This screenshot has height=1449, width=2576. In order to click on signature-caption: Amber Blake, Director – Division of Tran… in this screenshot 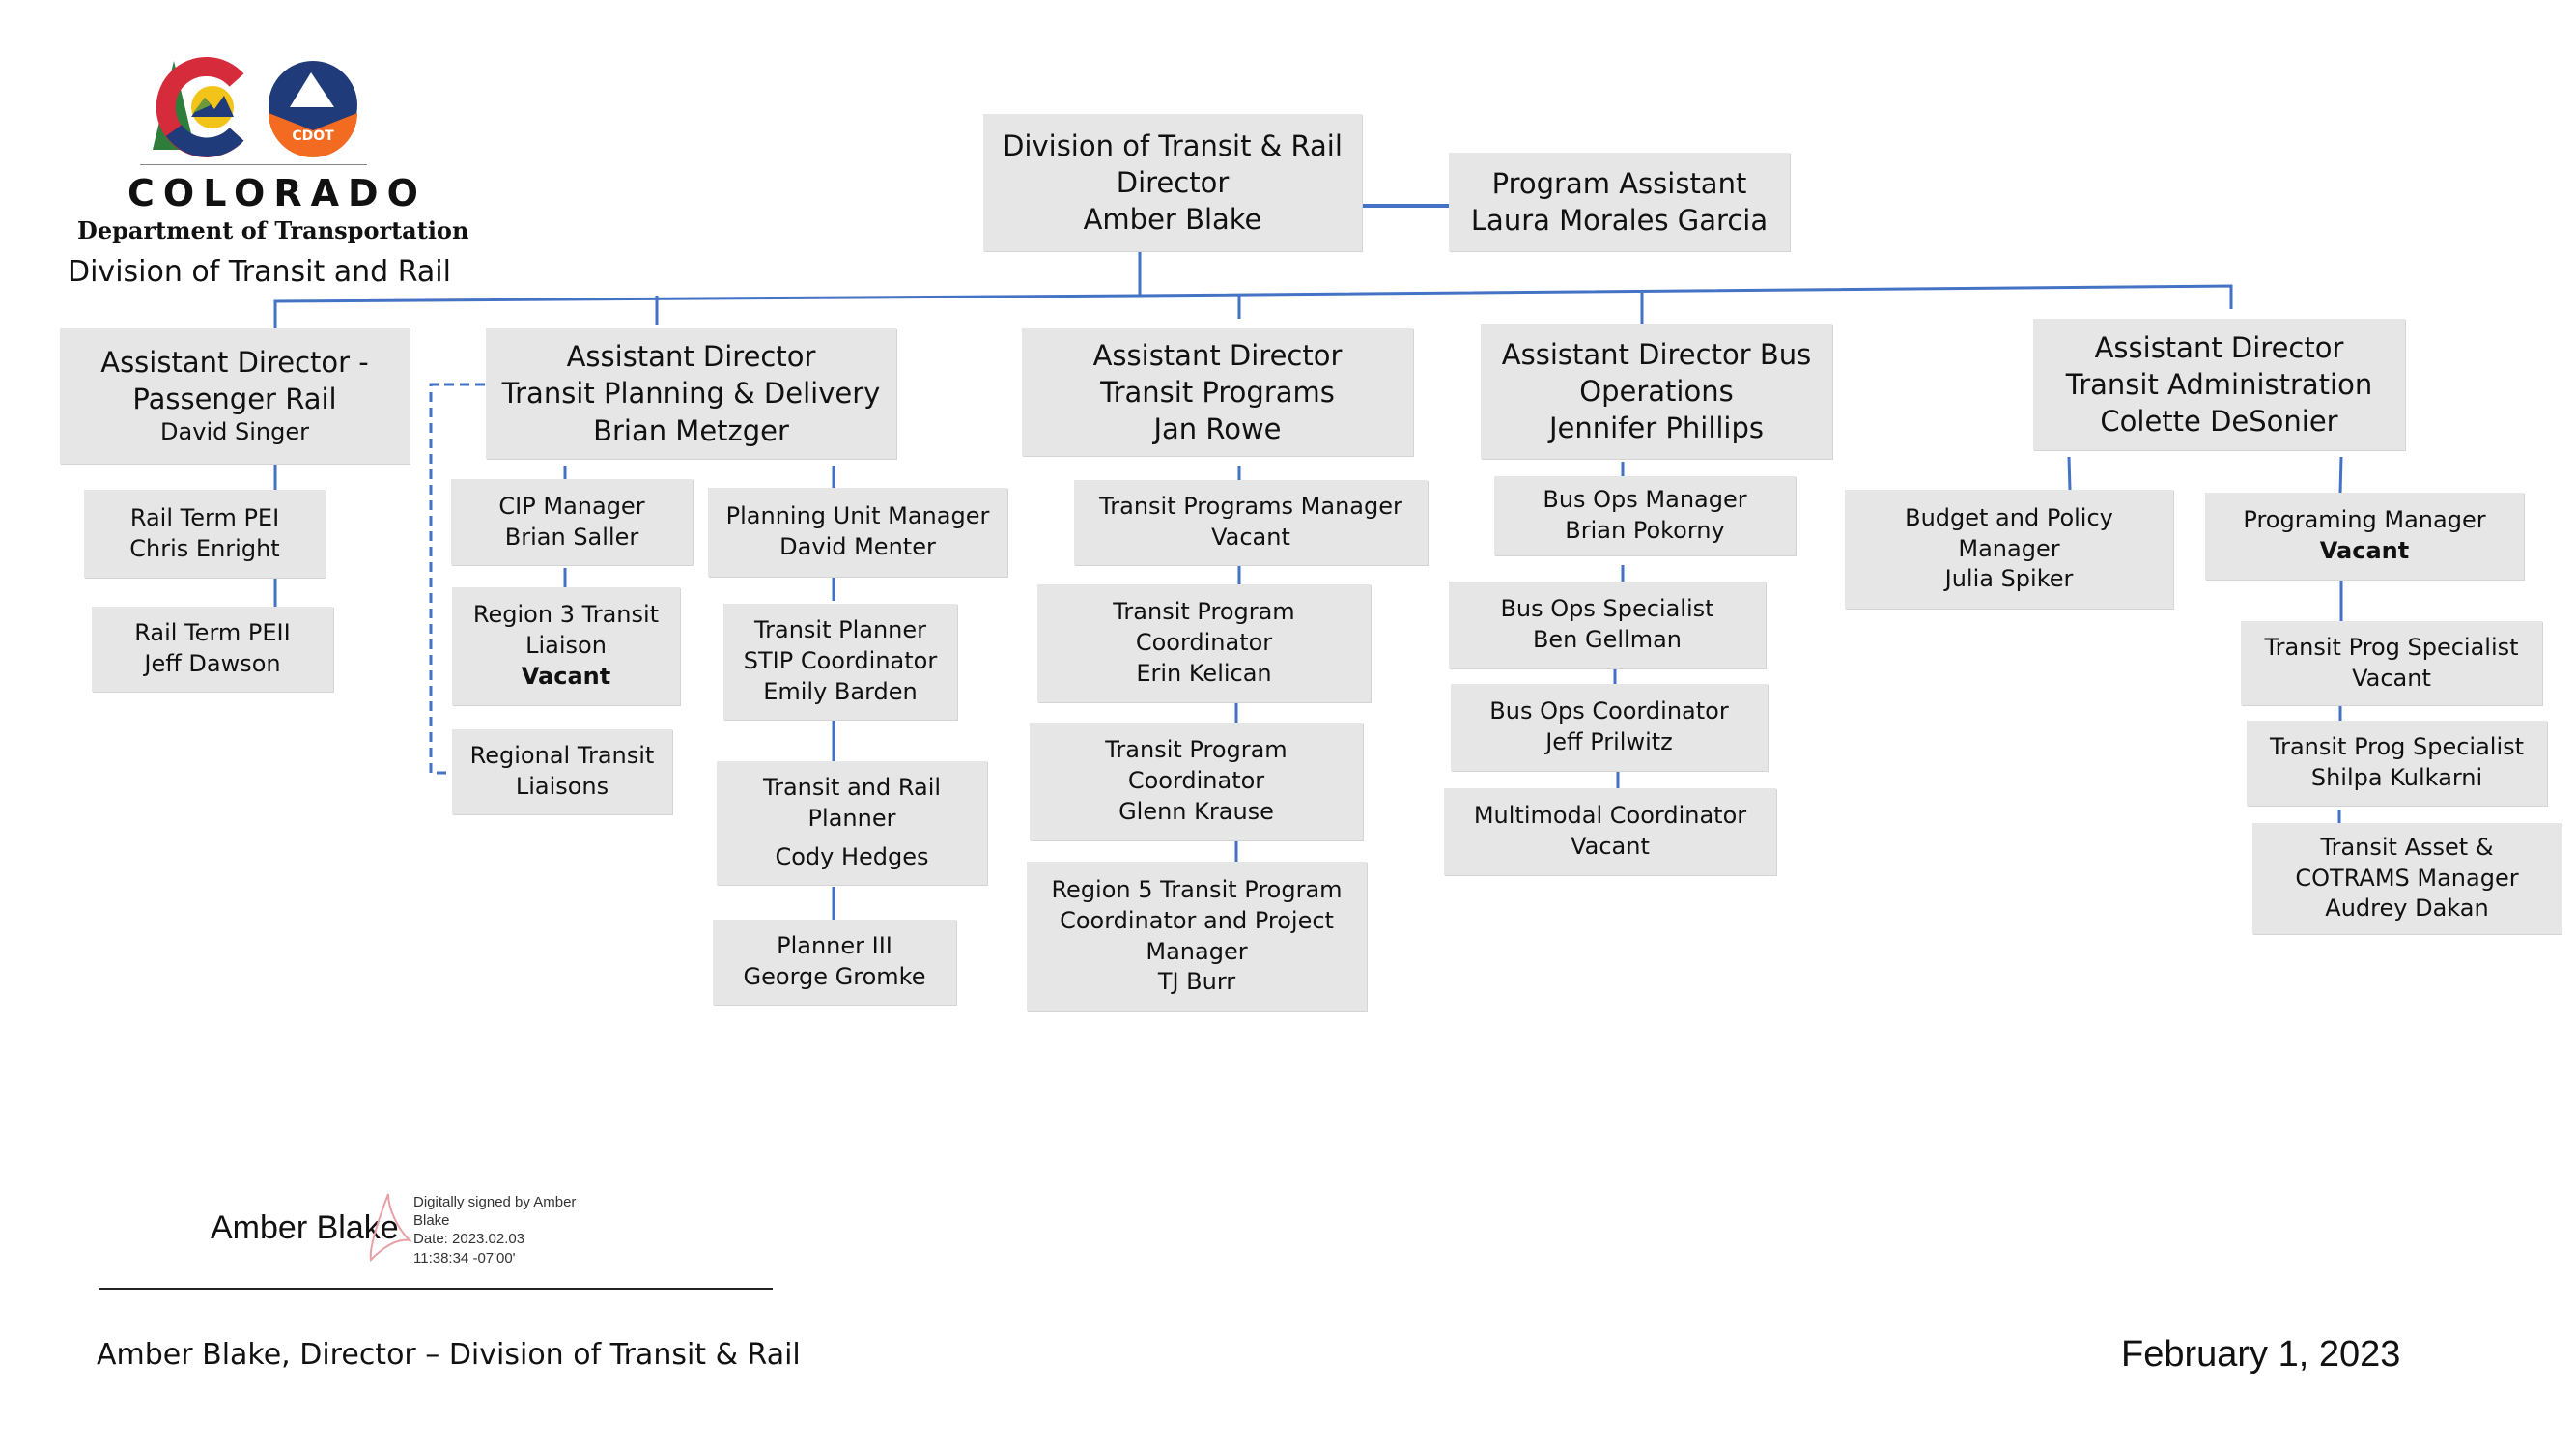, I will do `click(449, 1355)`.